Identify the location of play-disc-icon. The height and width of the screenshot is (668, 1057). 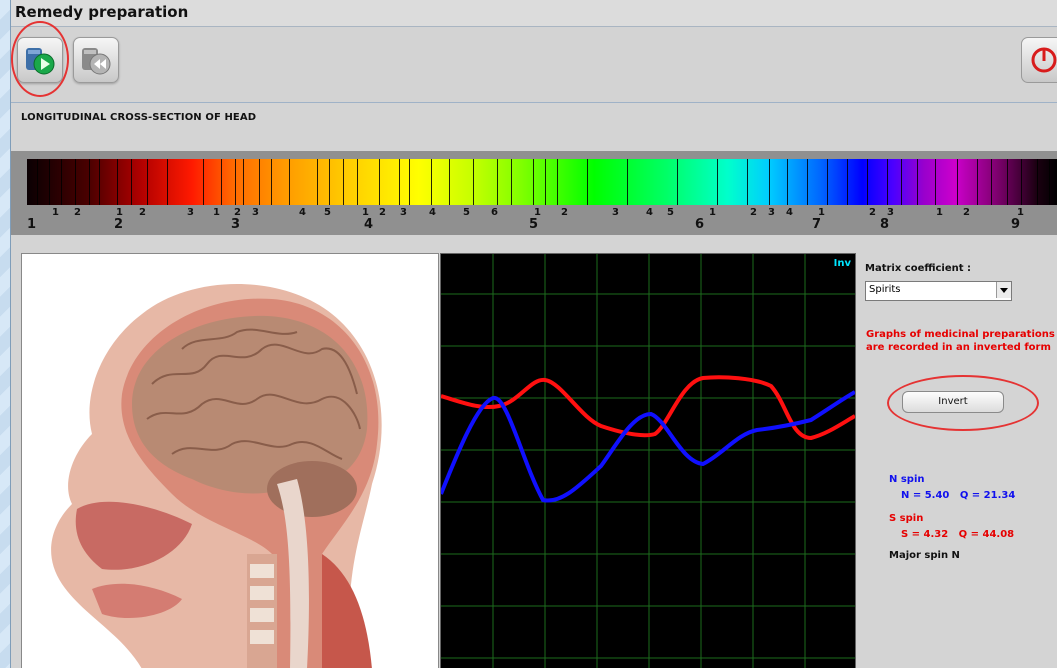
(40, 61).